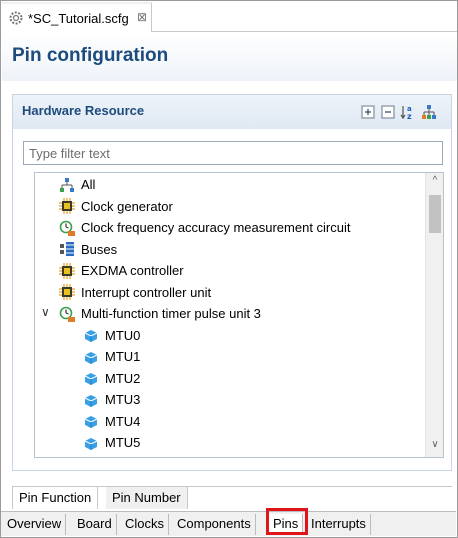 The width and height of the screenshot is (458, 538). I want to click on tab-interrupts: Interrupts, so click(339, 524).